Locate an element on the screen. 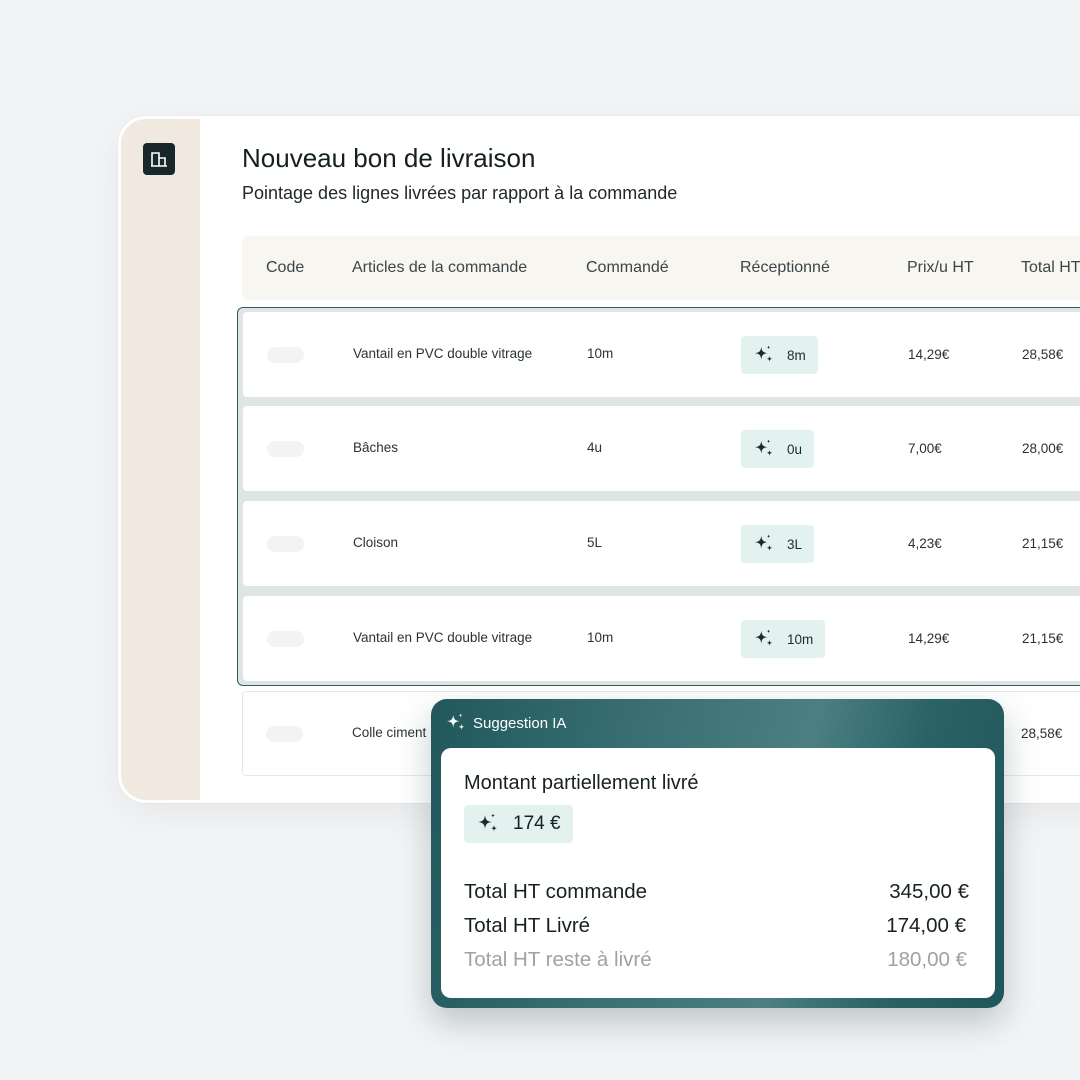  suggested-amount: 174 € is located at coordinates (537, 823).